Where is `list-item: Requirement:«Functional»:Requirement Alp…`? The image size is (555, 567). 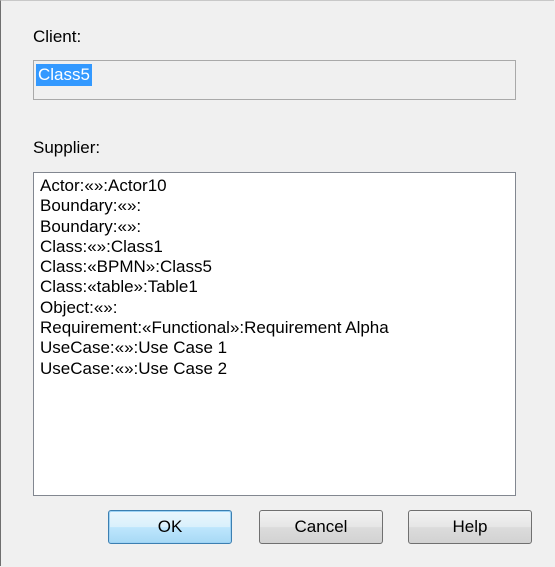 list-item: Requirement:«Functional»:Requirement Alp… is located at coordinates (277, 328).